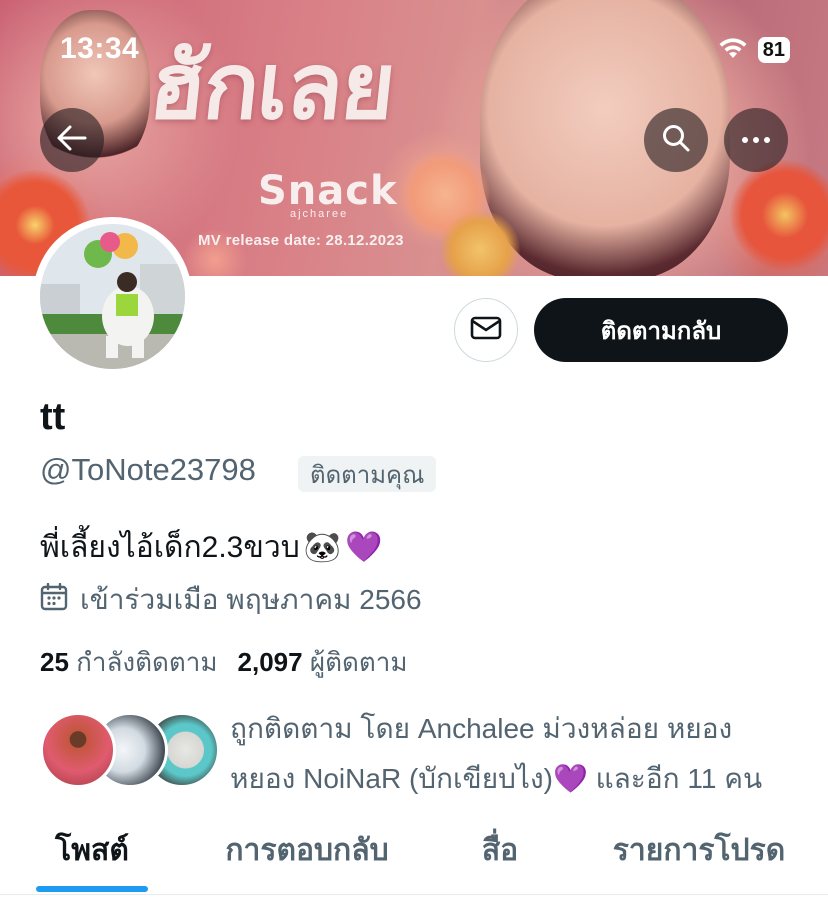 The height and width of the screenshot is (906, 828). Describe the element at coordinates (367, 474) in the screenshot. I see `follows-you-badge: ติดตามคุณ` at that location.